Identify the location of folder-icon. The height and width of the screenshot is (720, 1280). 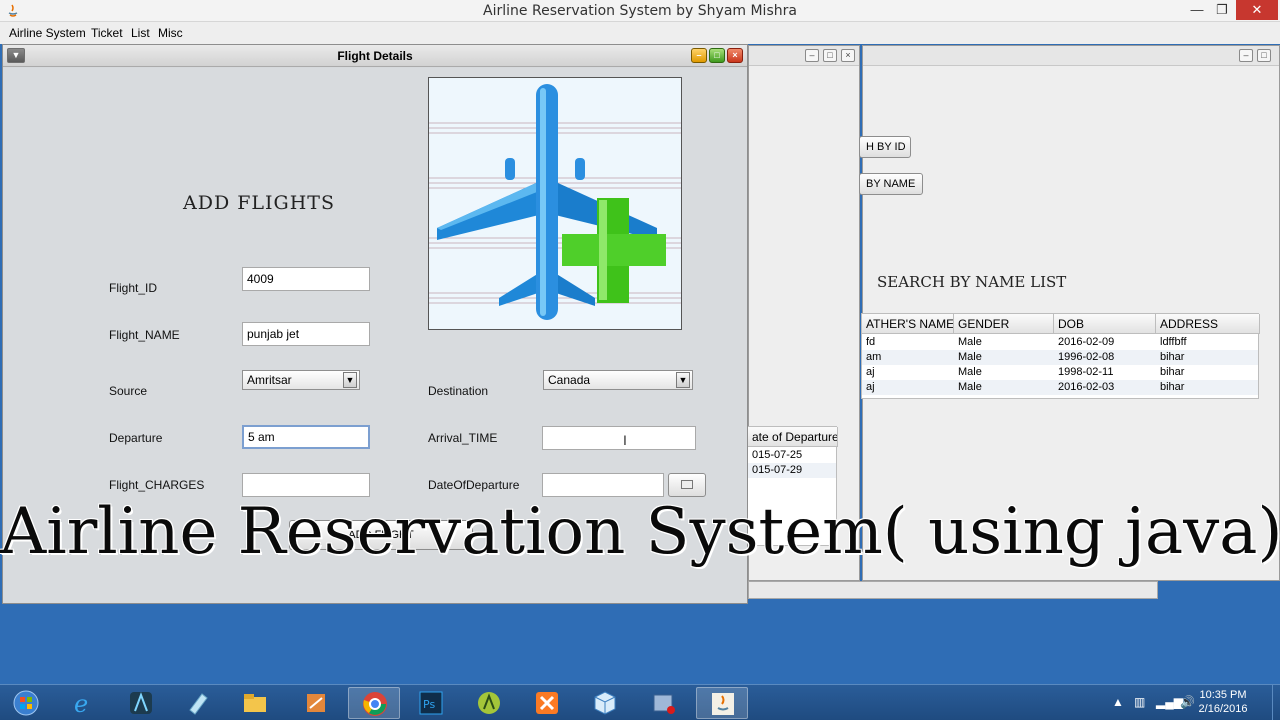
(255, 703).